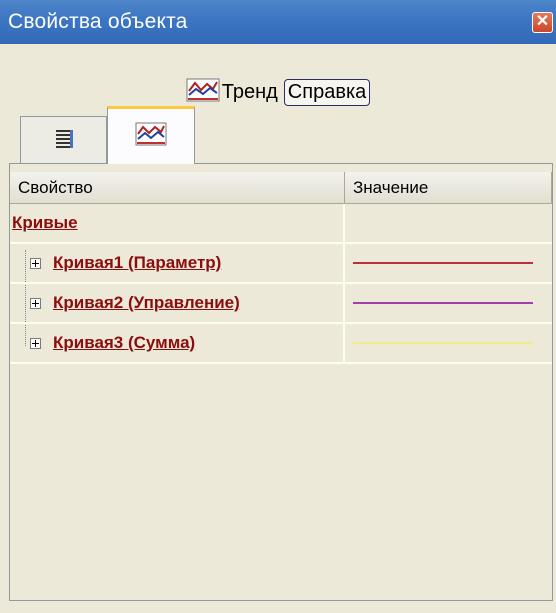 This screenshot has width=556, height=613. I want to click on property-name-cell: Кривая2 (Управление), so click(177, 303).